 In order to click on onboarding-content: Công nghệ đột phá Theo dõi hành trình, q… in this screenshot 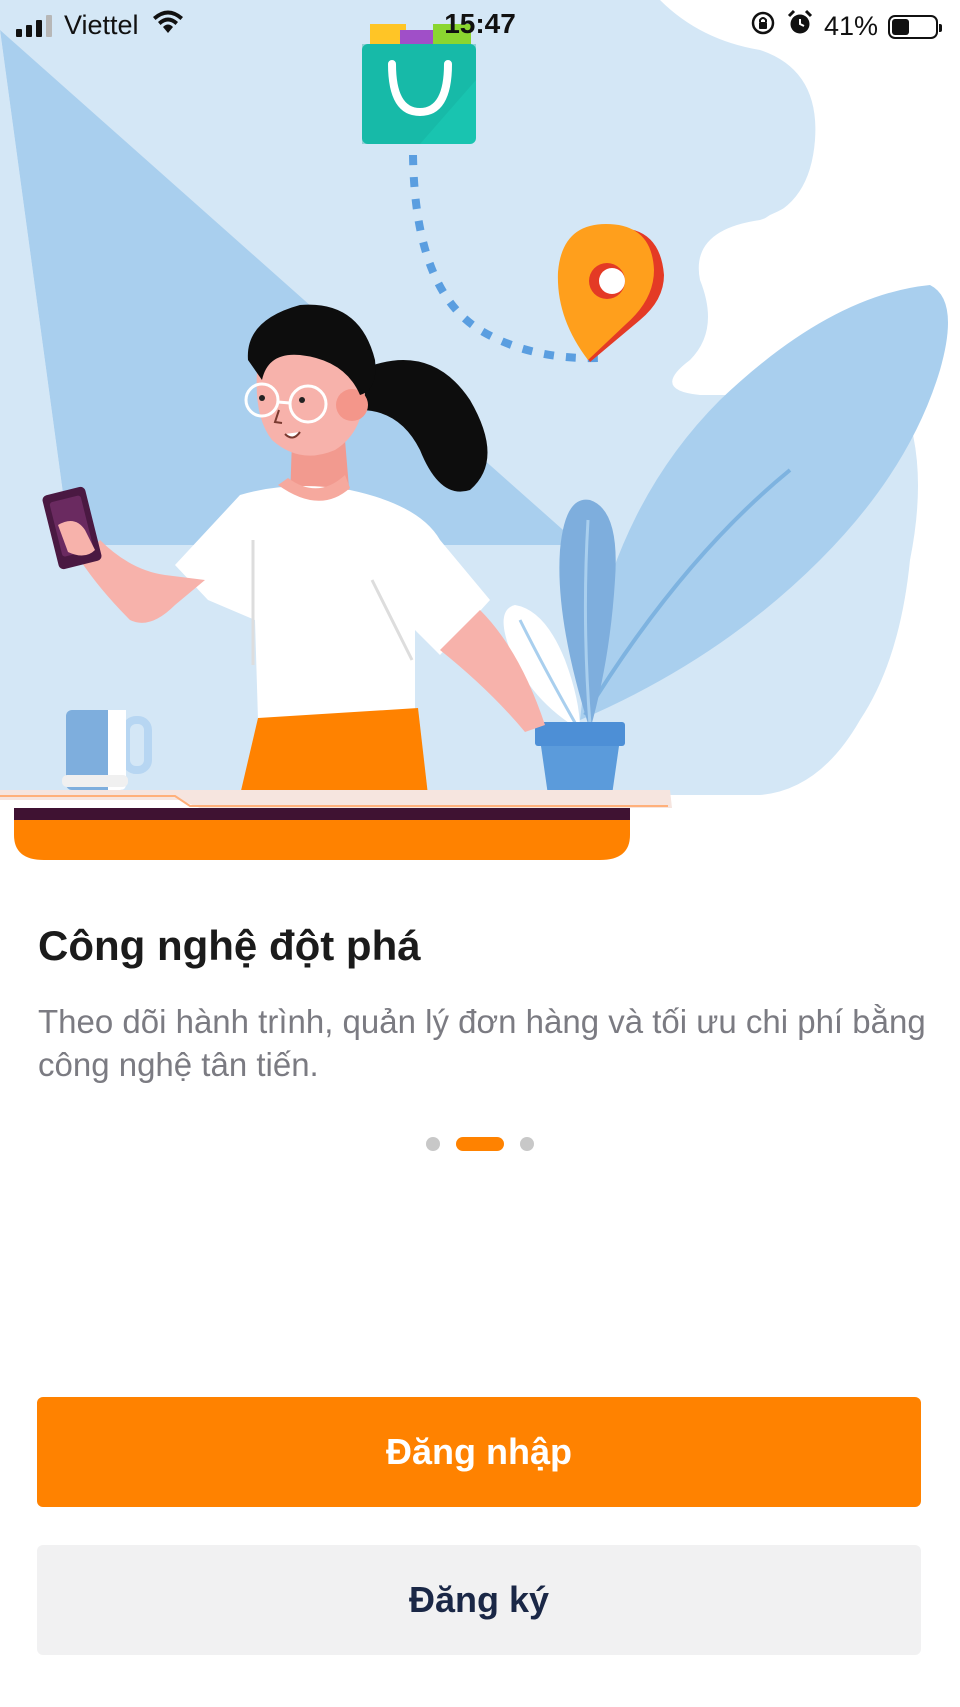, I will do `click(483, 1003)`.